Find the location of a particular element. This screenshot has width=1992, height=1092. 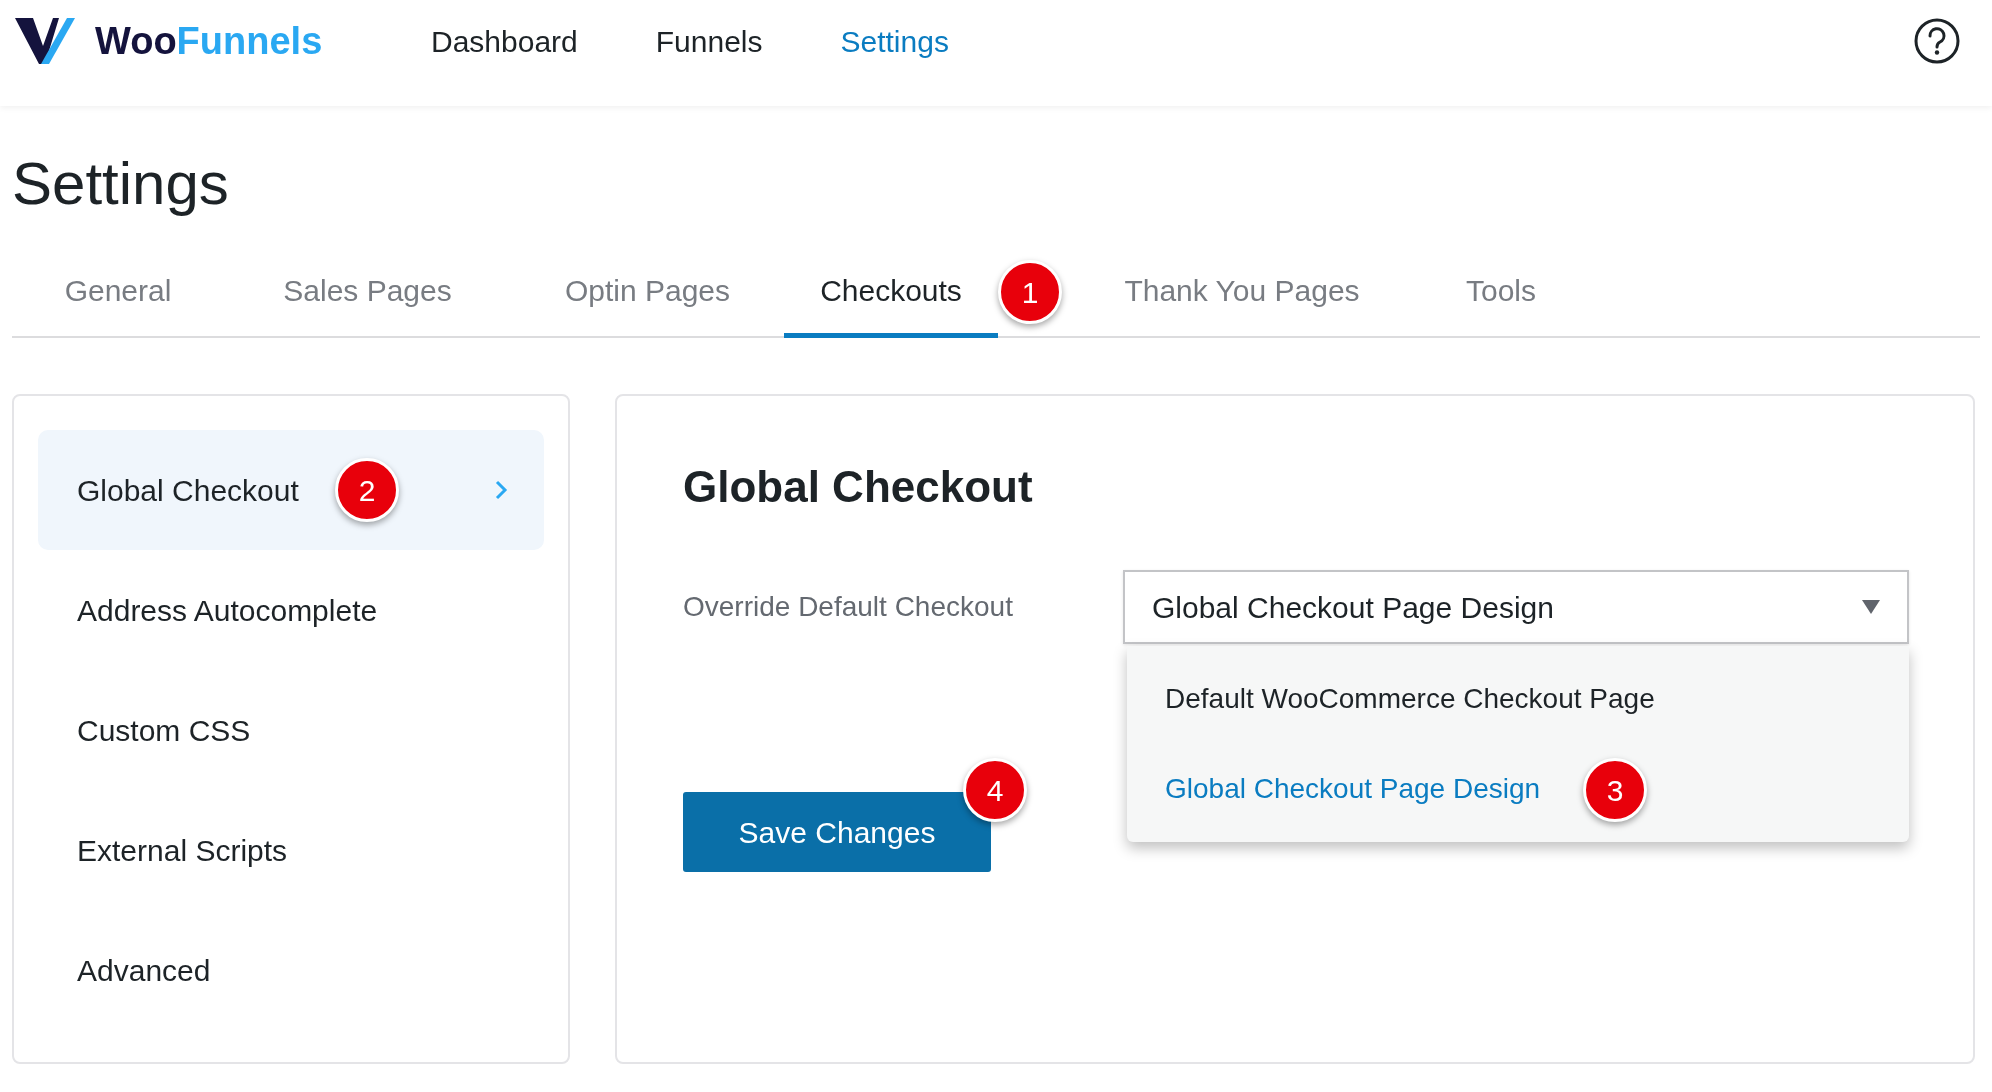

dropdown-option: Default WooCommerce Checkout Page is located at coordinates (1410, 699).